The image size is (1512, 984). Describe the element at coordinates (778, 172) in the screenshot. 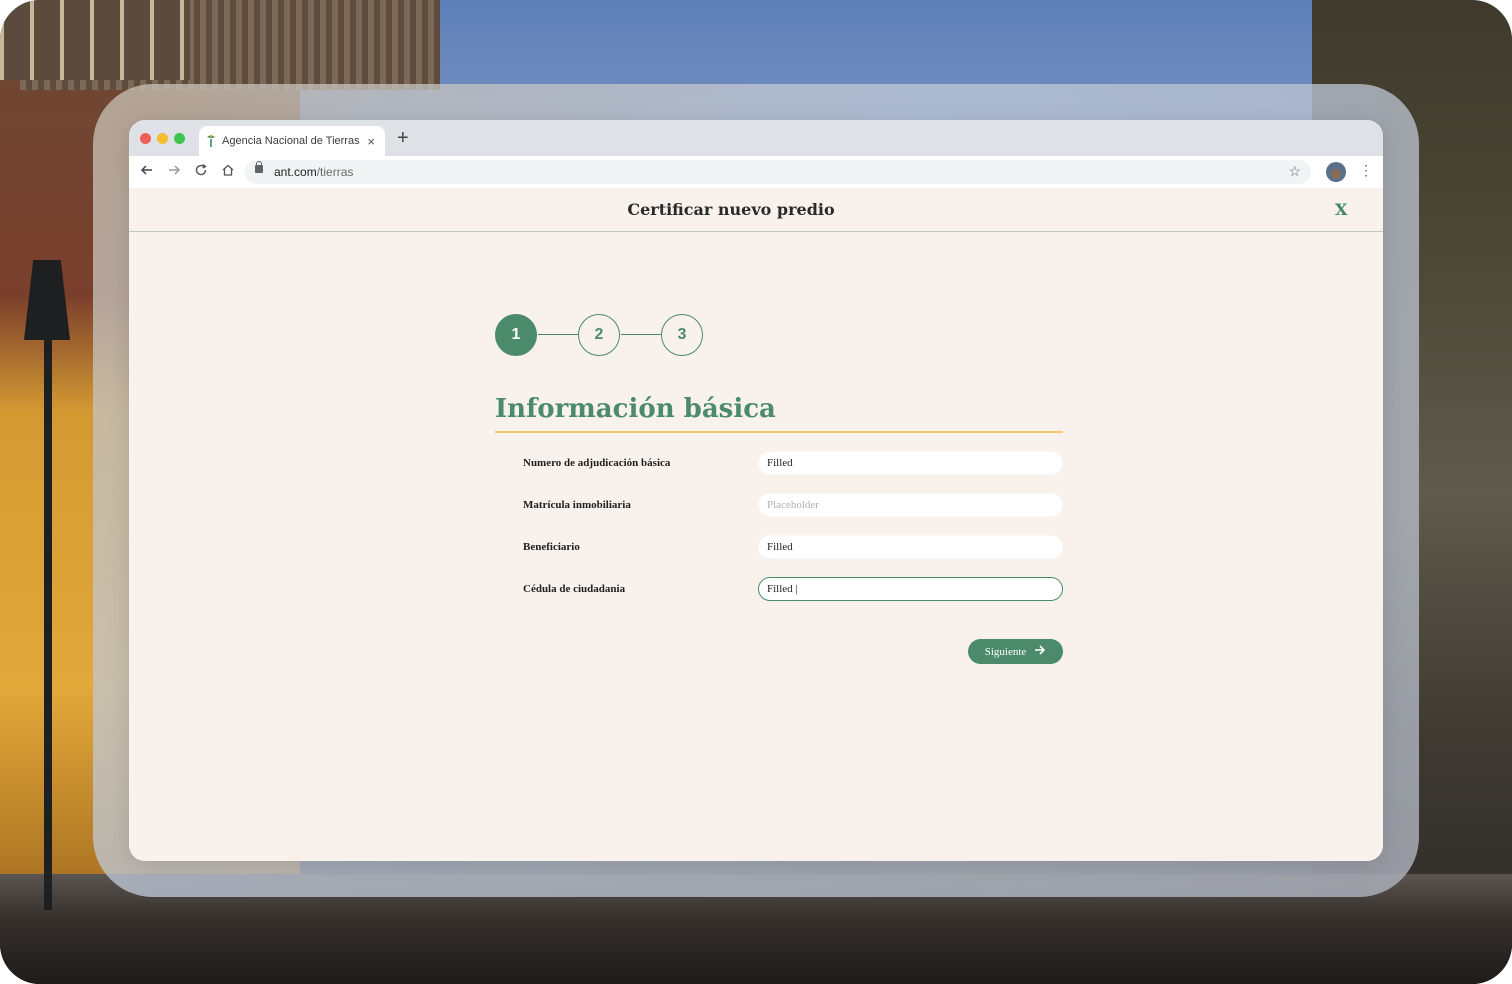

I see `address-bar: ant.com/tierras ☆` at that location.